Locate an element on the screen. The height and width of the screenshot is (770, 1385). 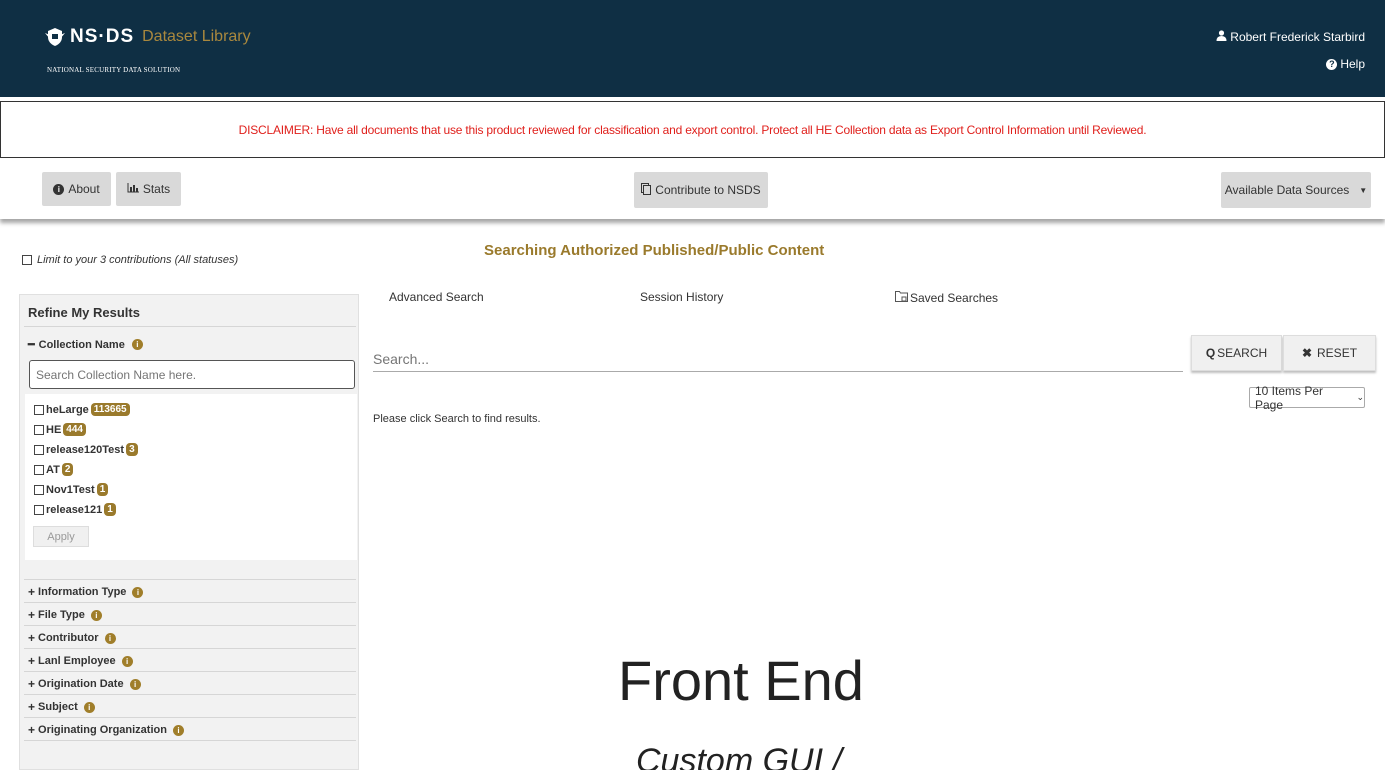
stats-label: Stats is located at coordinates (156, 189).